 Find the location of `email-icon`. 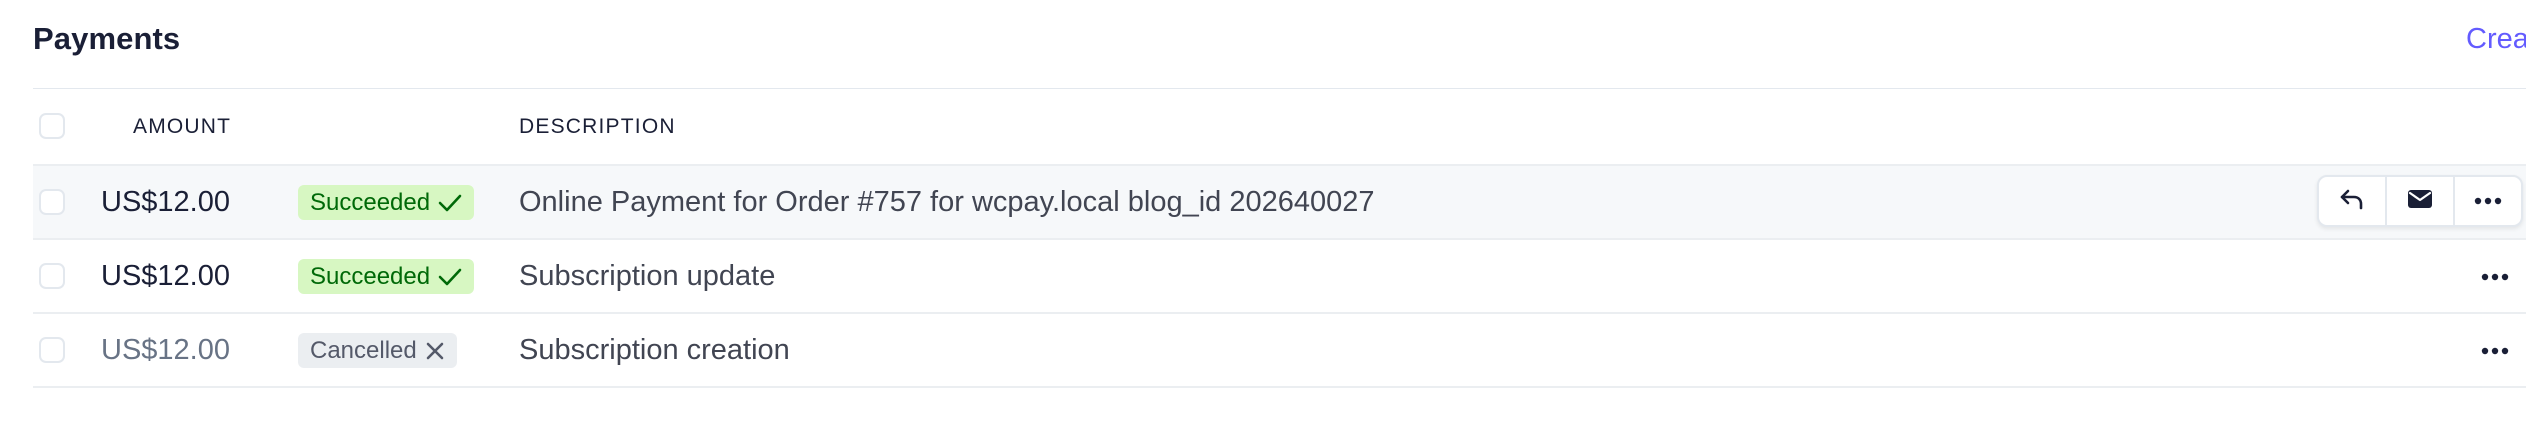

email-icon is located at coordinates (2420, 201).